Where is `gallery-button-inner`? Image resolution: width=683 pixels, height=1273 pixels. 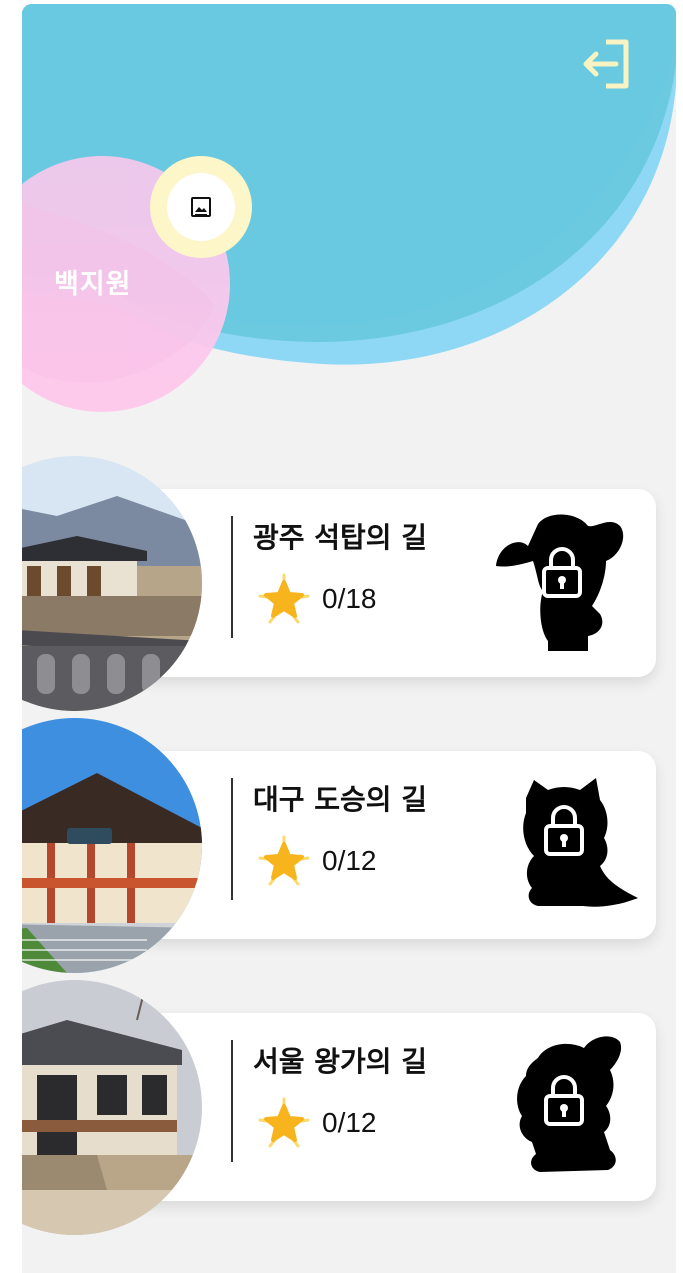
gallery-button-inner is located at coordinates (201, 207).